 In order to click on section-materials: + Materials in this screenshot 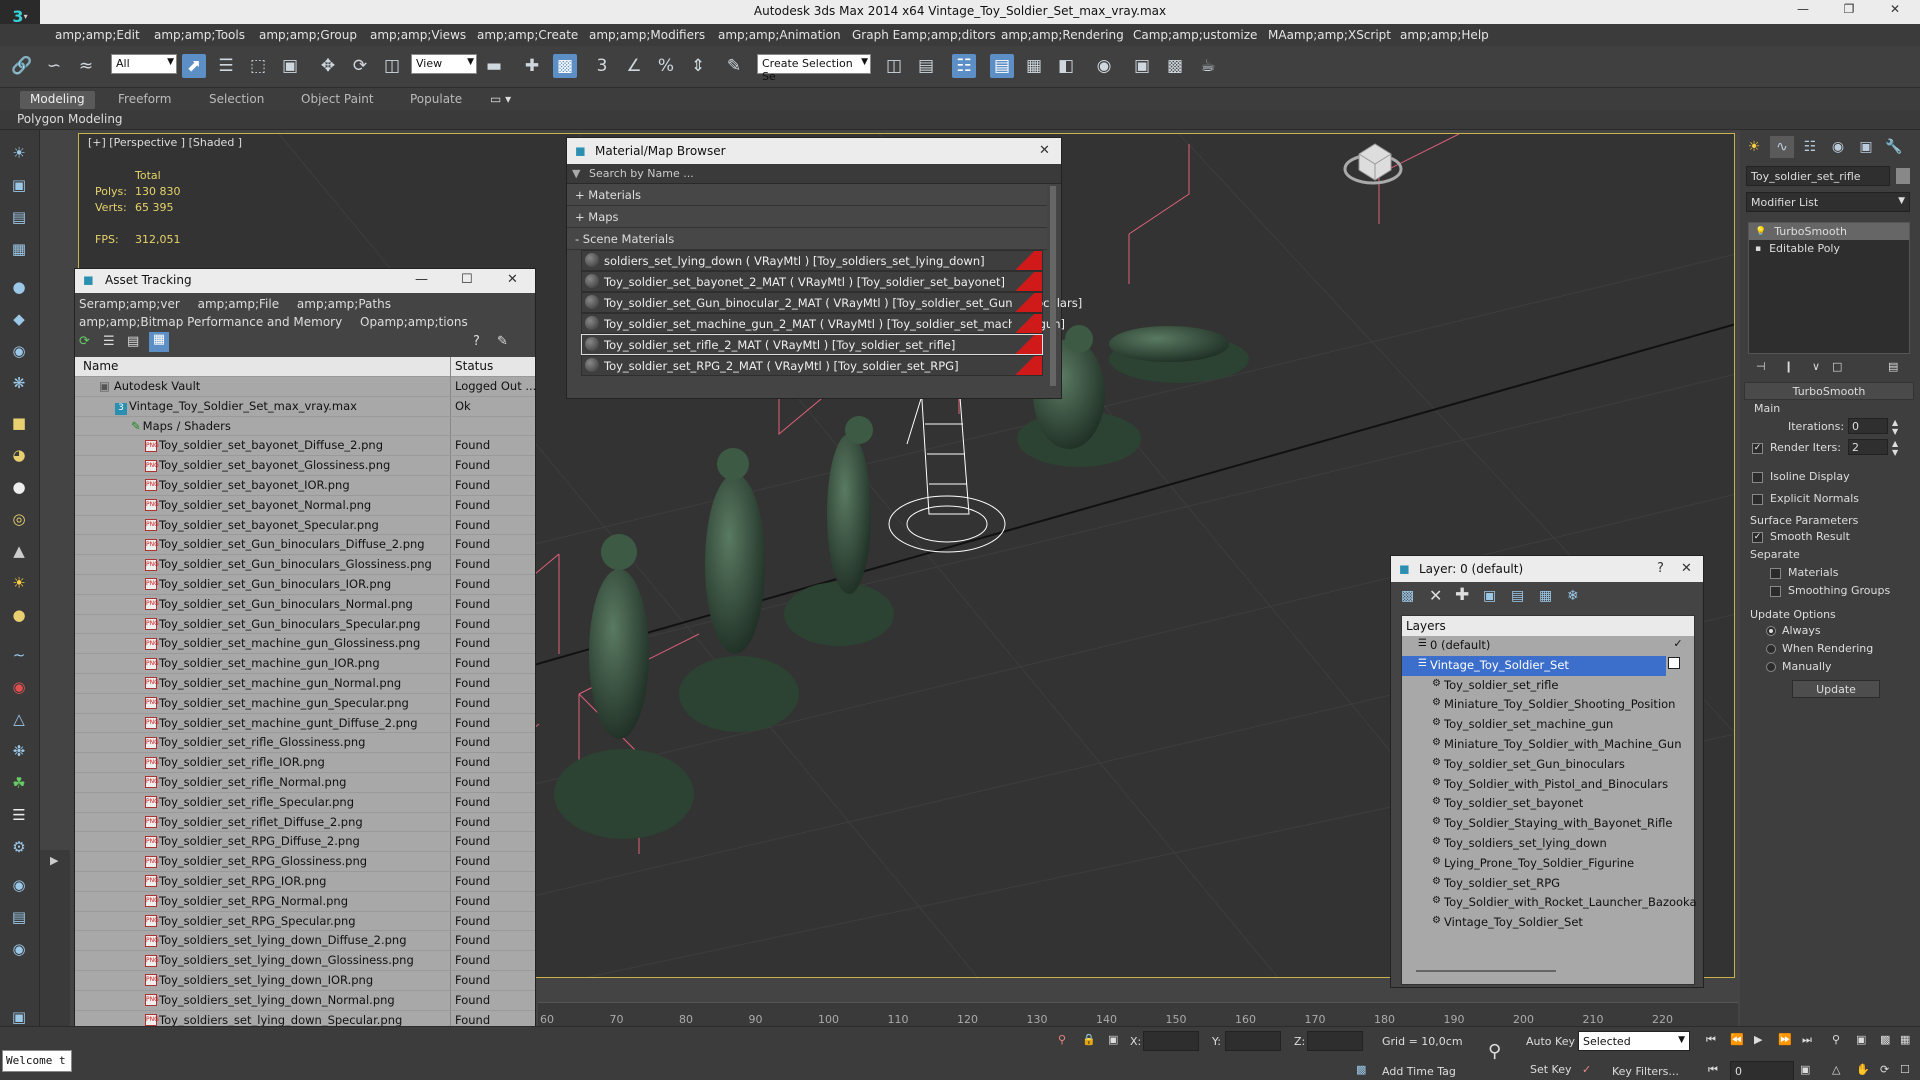, I will do `click(807, 195)`.